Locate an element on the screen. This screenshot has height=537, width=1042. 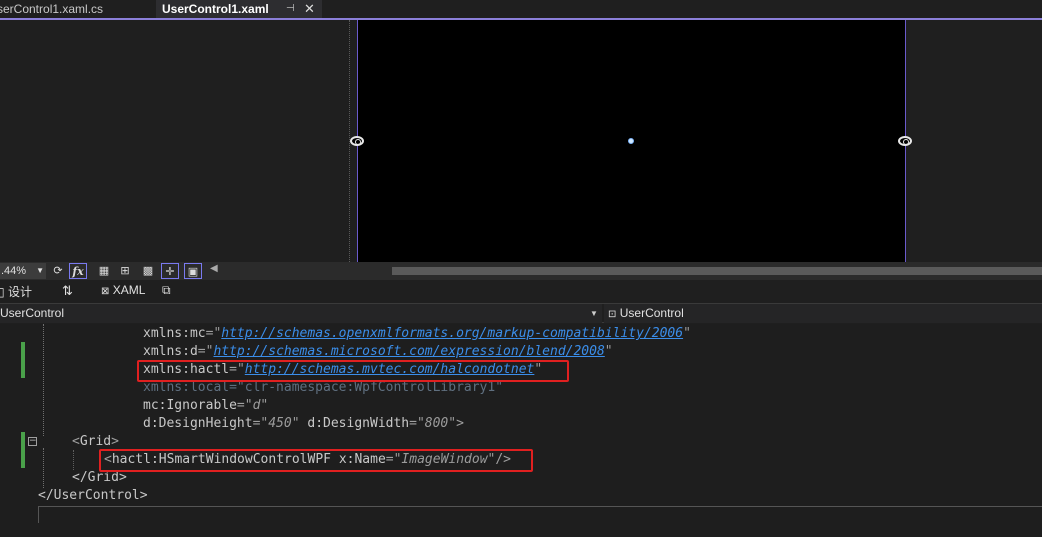
code-token: Grid is located at coordinates (95, 441).